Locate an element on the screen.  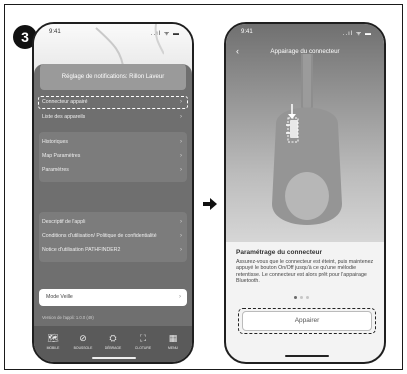
tab-label: MOBILE is located at coordinates (53, 348).